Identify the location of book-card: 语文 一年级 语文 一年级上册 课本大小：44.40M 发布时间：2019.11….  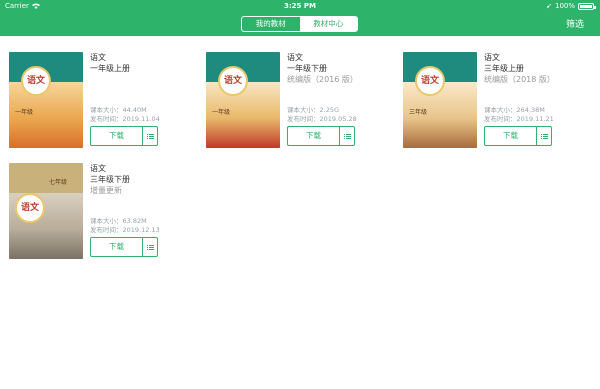
(109, 107).